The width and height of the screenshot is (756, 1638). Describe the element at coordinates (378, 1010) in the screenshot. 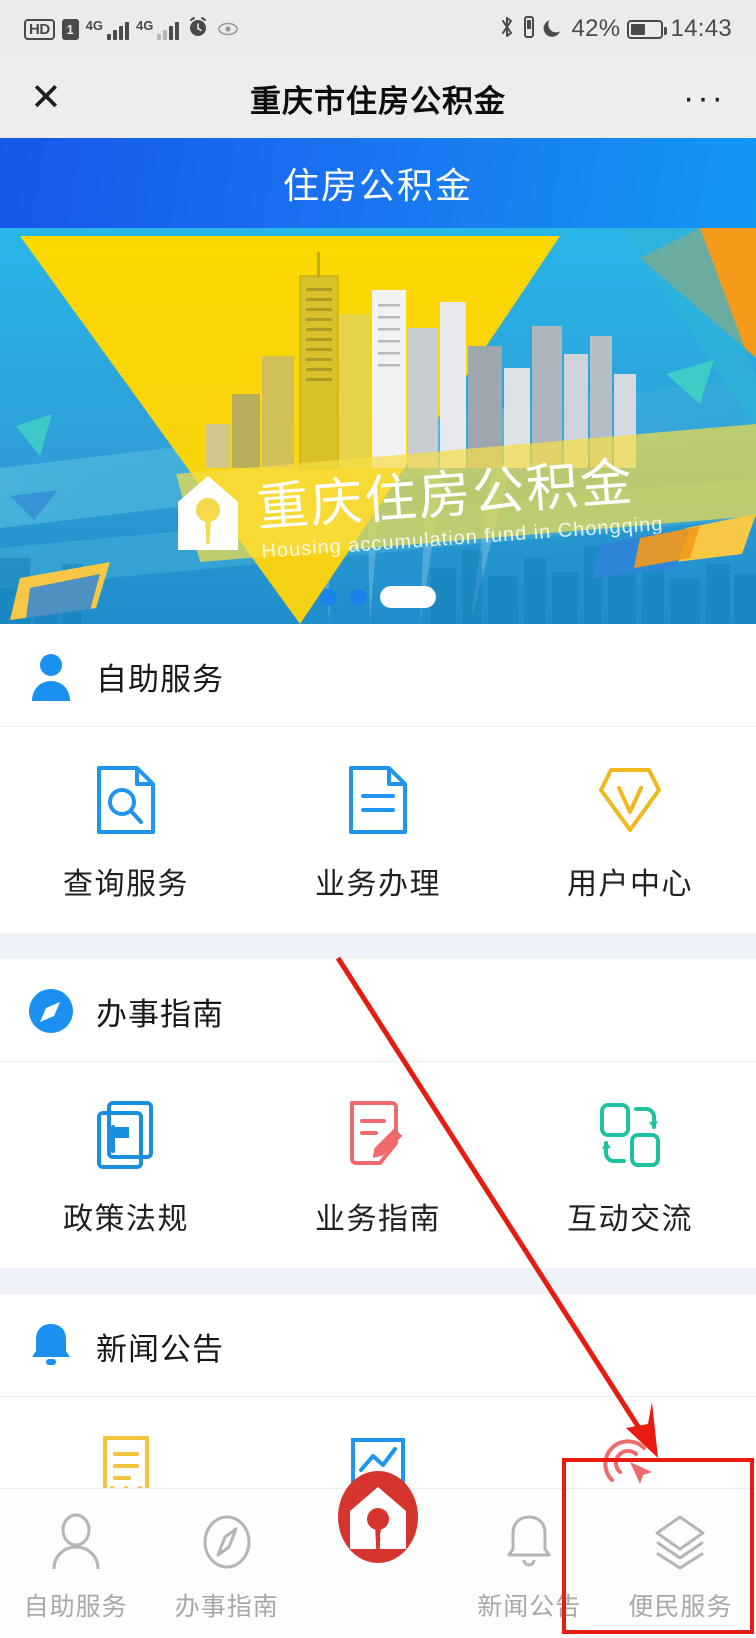

I see `section-header-guide: 办事指南` at that location.